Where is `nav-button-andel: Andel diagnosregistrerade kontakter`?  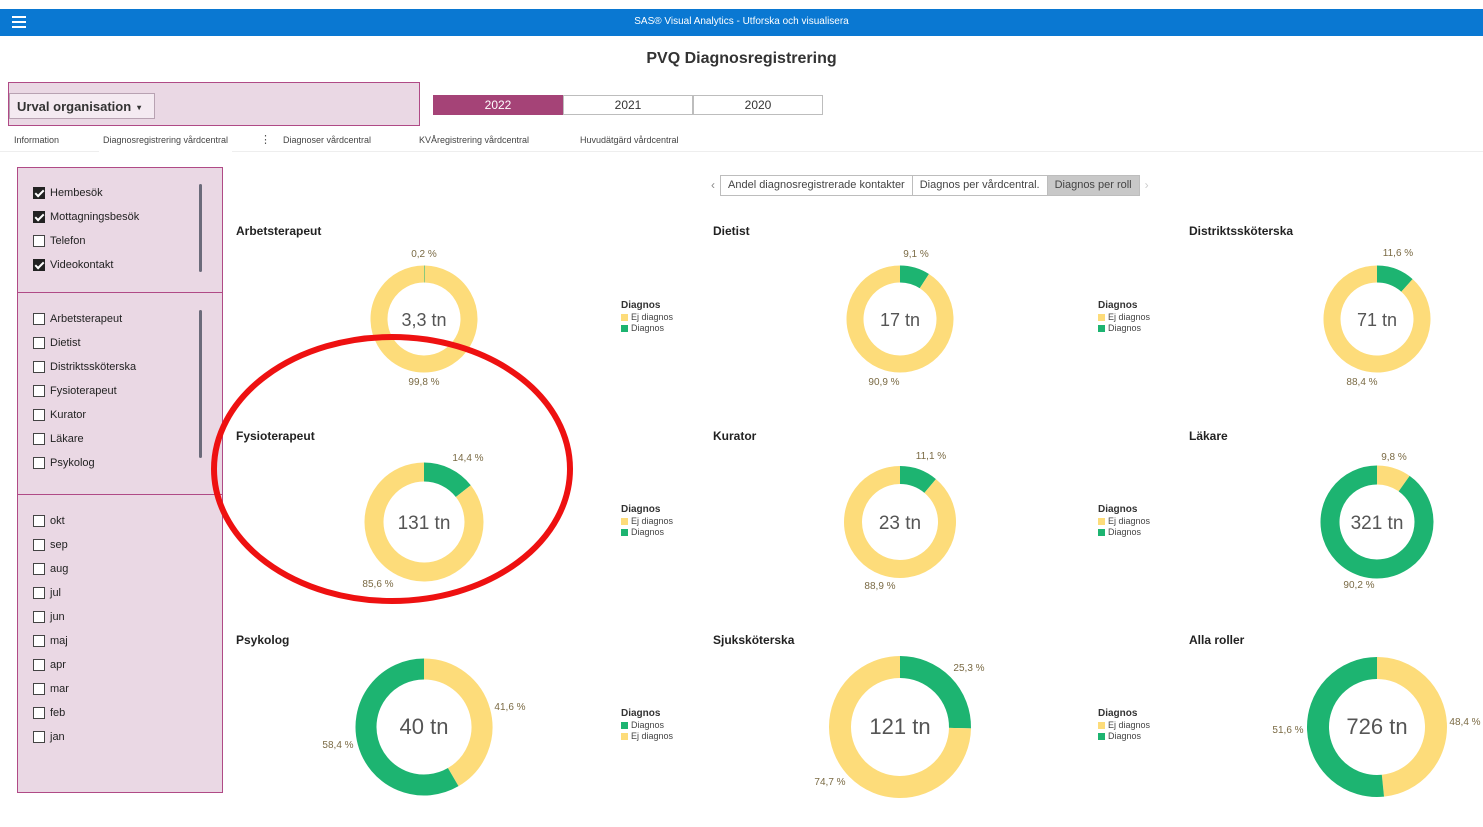 nav-button-andel: Andel diagnosregistrerade kontakter is located at coordinates (816, 185).